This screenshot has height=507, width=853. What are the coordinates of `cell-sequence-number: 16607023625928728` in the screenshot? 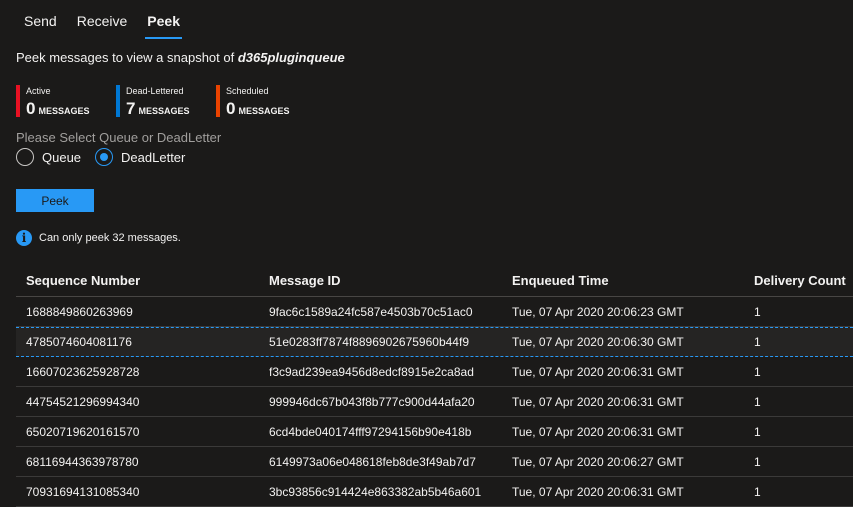 It's located at (83, 371).